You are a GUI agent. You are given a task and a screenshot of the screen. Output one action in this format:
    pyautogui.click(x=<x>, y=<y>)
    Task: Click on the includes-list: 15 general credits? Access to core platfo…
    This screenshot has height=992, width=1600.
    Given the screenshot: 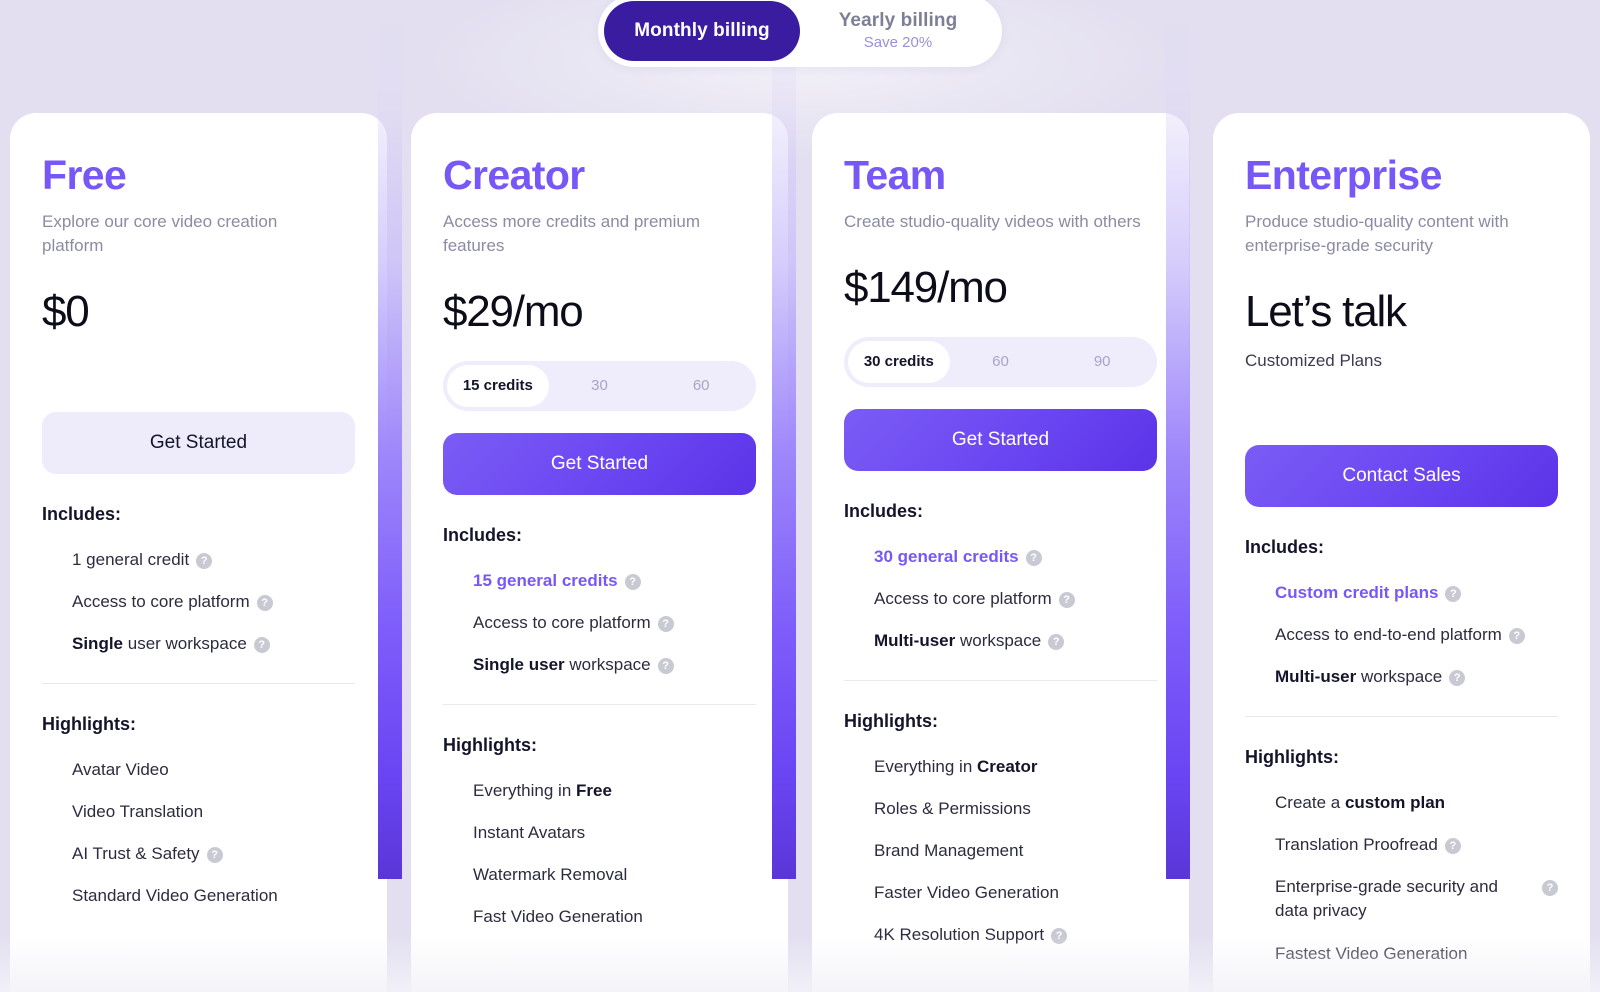 What is the action you would take?
    pyautogui.click(x=599, y=623)
    